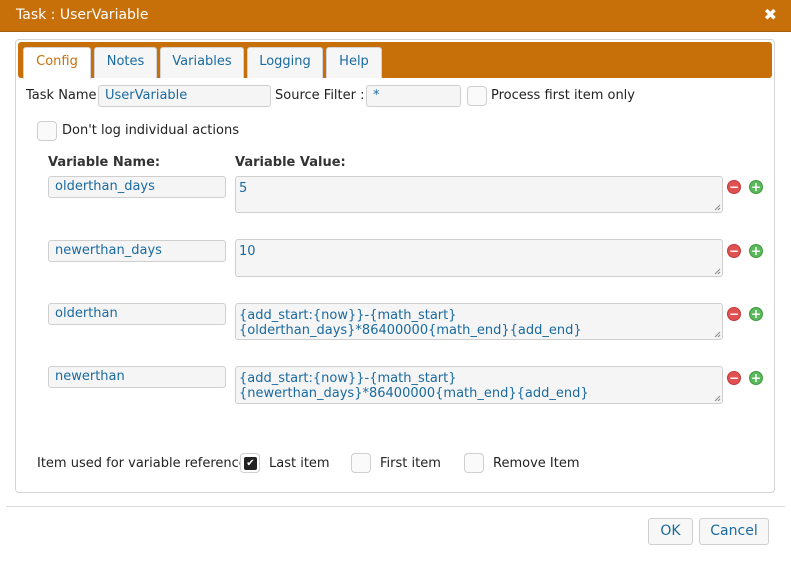 The image size is (791, 564). Describe the element at coordinates (395, 60) in the screenshot. I see `tab-bar: Config Notes Variables Logging Help` at that location.